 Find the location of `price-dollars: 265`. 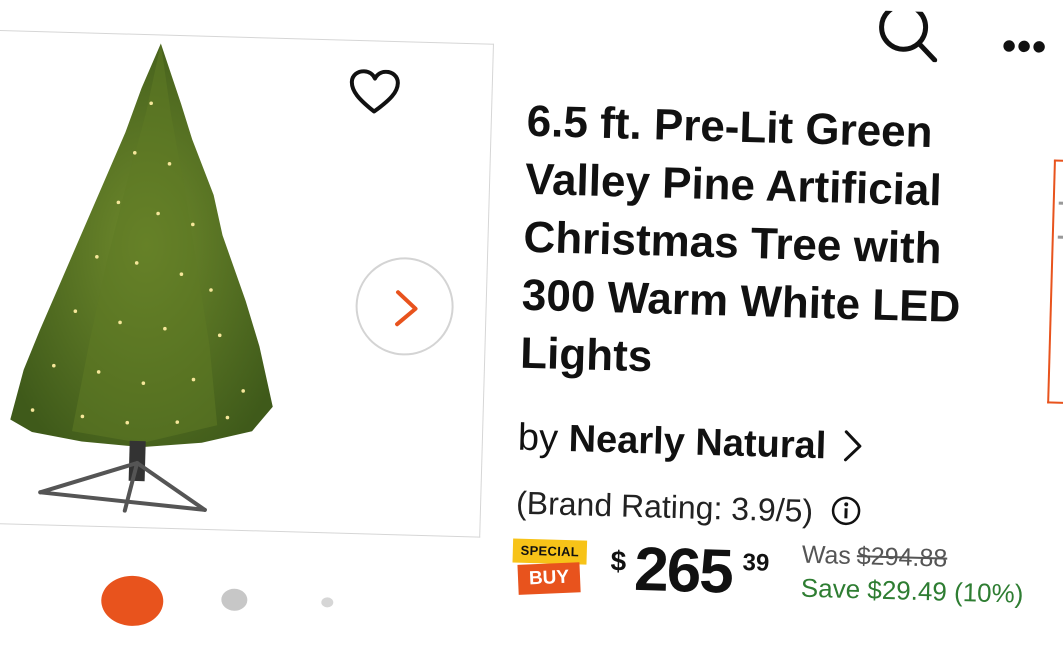

price-dollars: 265 is located at coordinates (683, 570).